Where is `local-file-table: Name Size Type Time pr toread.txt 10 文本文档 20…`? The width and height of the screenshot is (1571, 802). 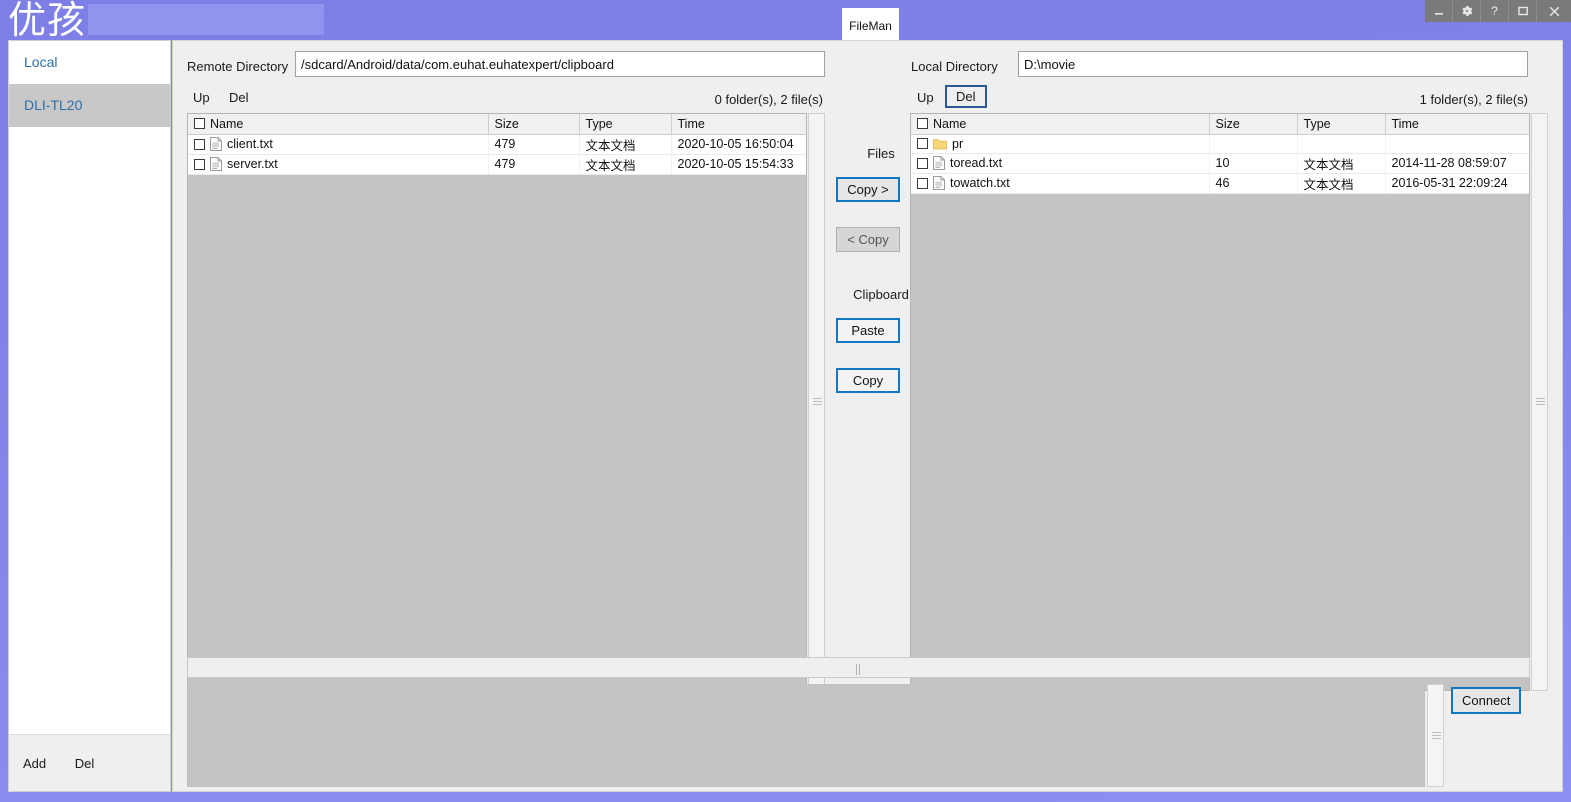
local-file-table: Name Size Type Time pr toread.txt 10 文本文档 20… is located at coordinates (1220, 154).